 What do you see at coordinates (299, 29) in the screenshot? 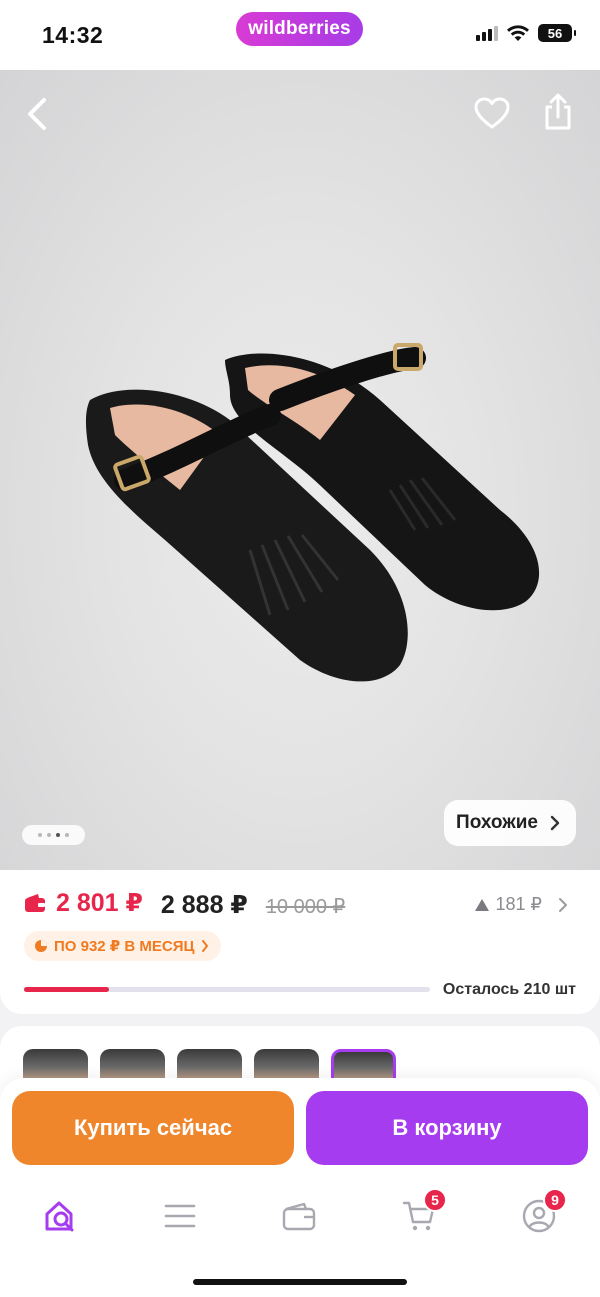
I see `brand-logo: wildberries` at bounding box center [299, 29].